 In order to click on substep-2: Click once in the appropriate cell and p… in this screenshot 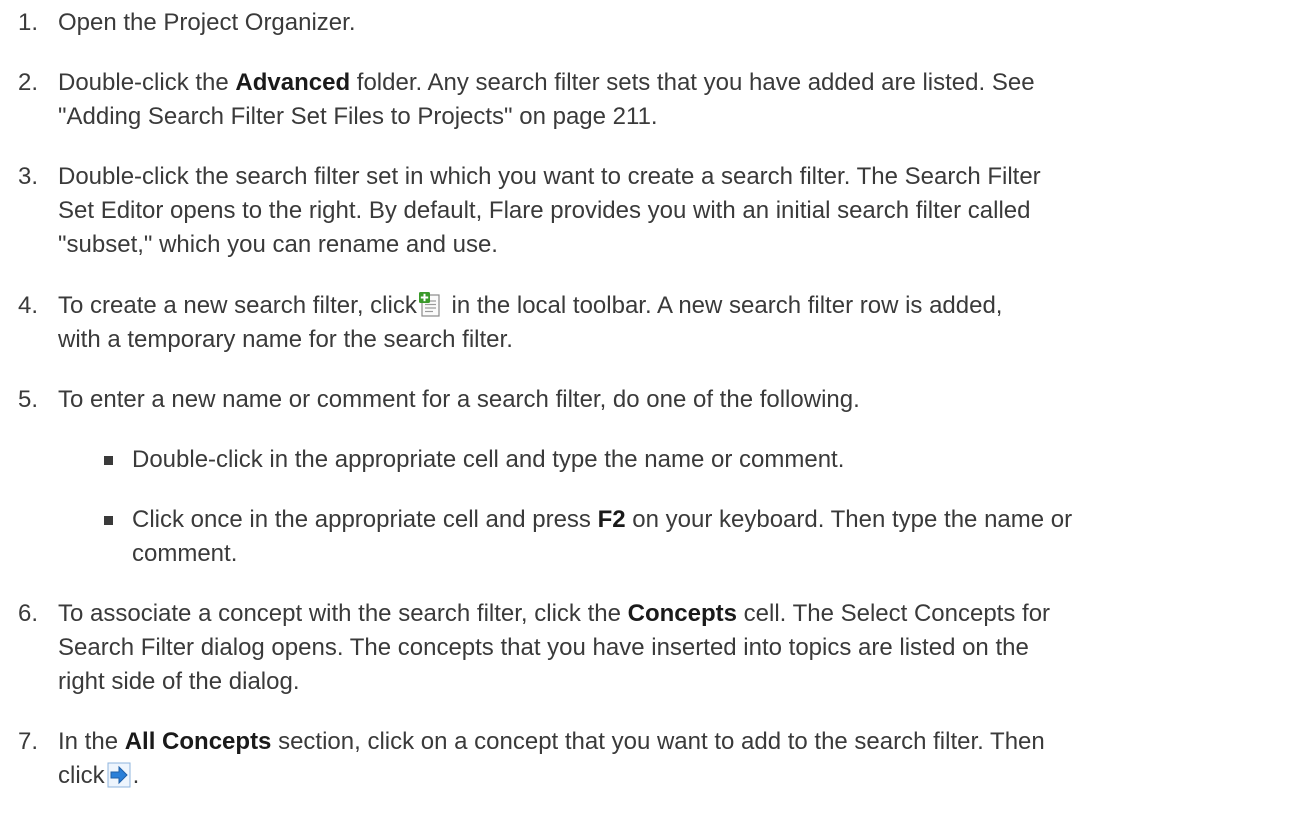, I will do `click(697, 537)`.